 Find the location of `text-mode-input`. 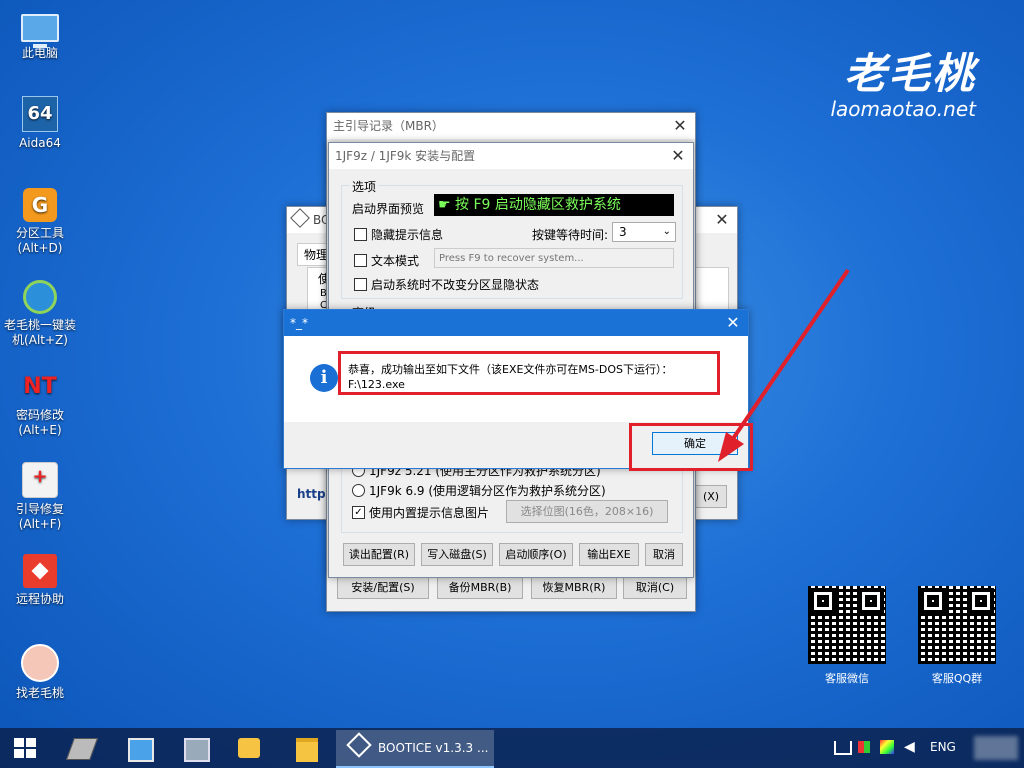

text-mode-input is located at coordinates (554, 258).